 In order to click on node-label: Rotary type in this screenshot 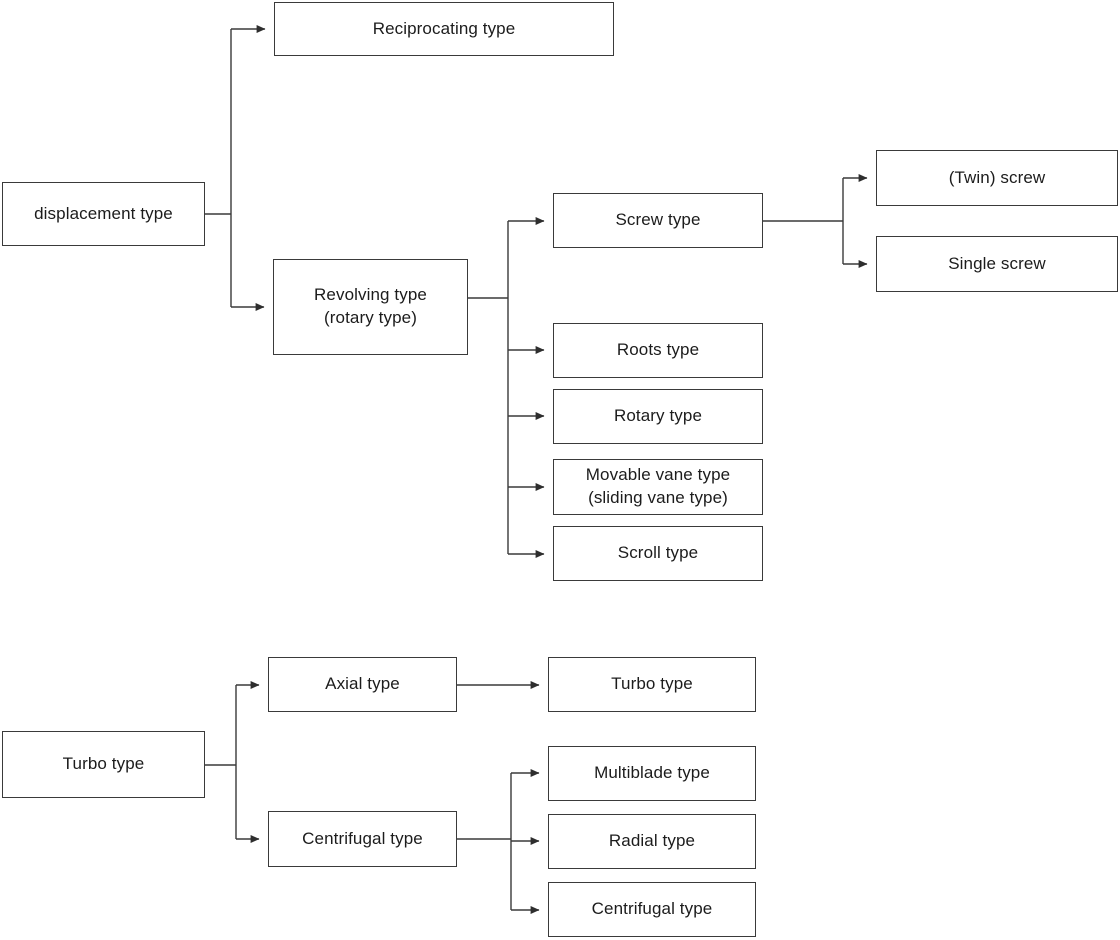, I will do `click(658, 416)`.